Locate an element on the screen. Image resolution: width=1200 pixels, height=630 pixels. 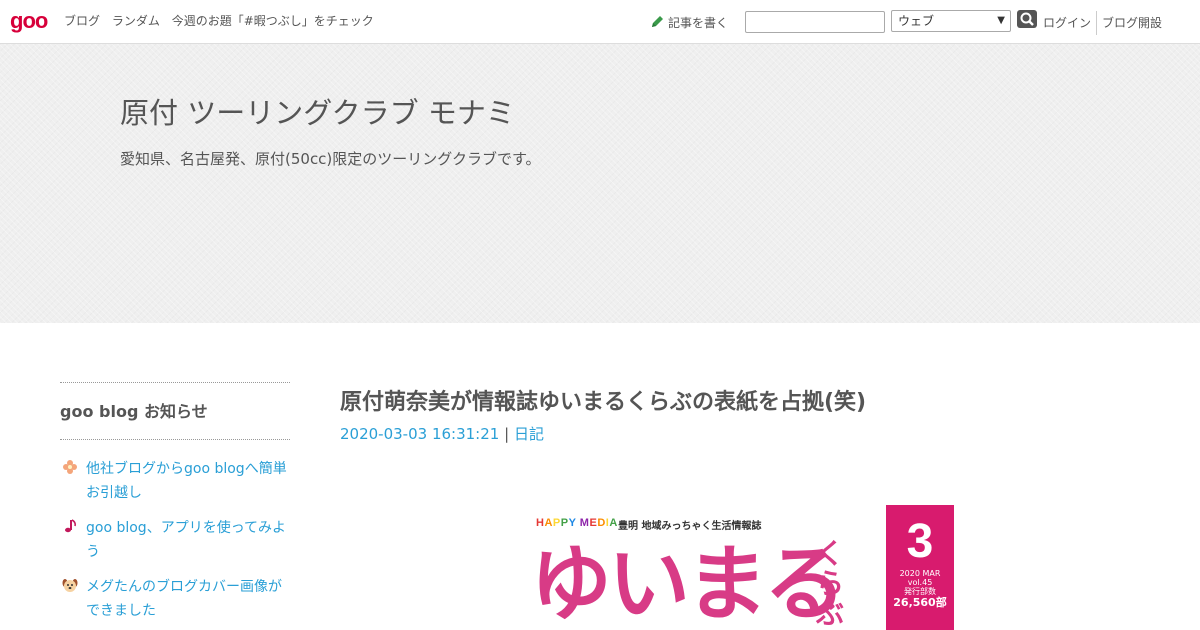
notice-item-migration: 他社ブログからgoo blogへ簡単お引越し is located at coordinates (175, 481).